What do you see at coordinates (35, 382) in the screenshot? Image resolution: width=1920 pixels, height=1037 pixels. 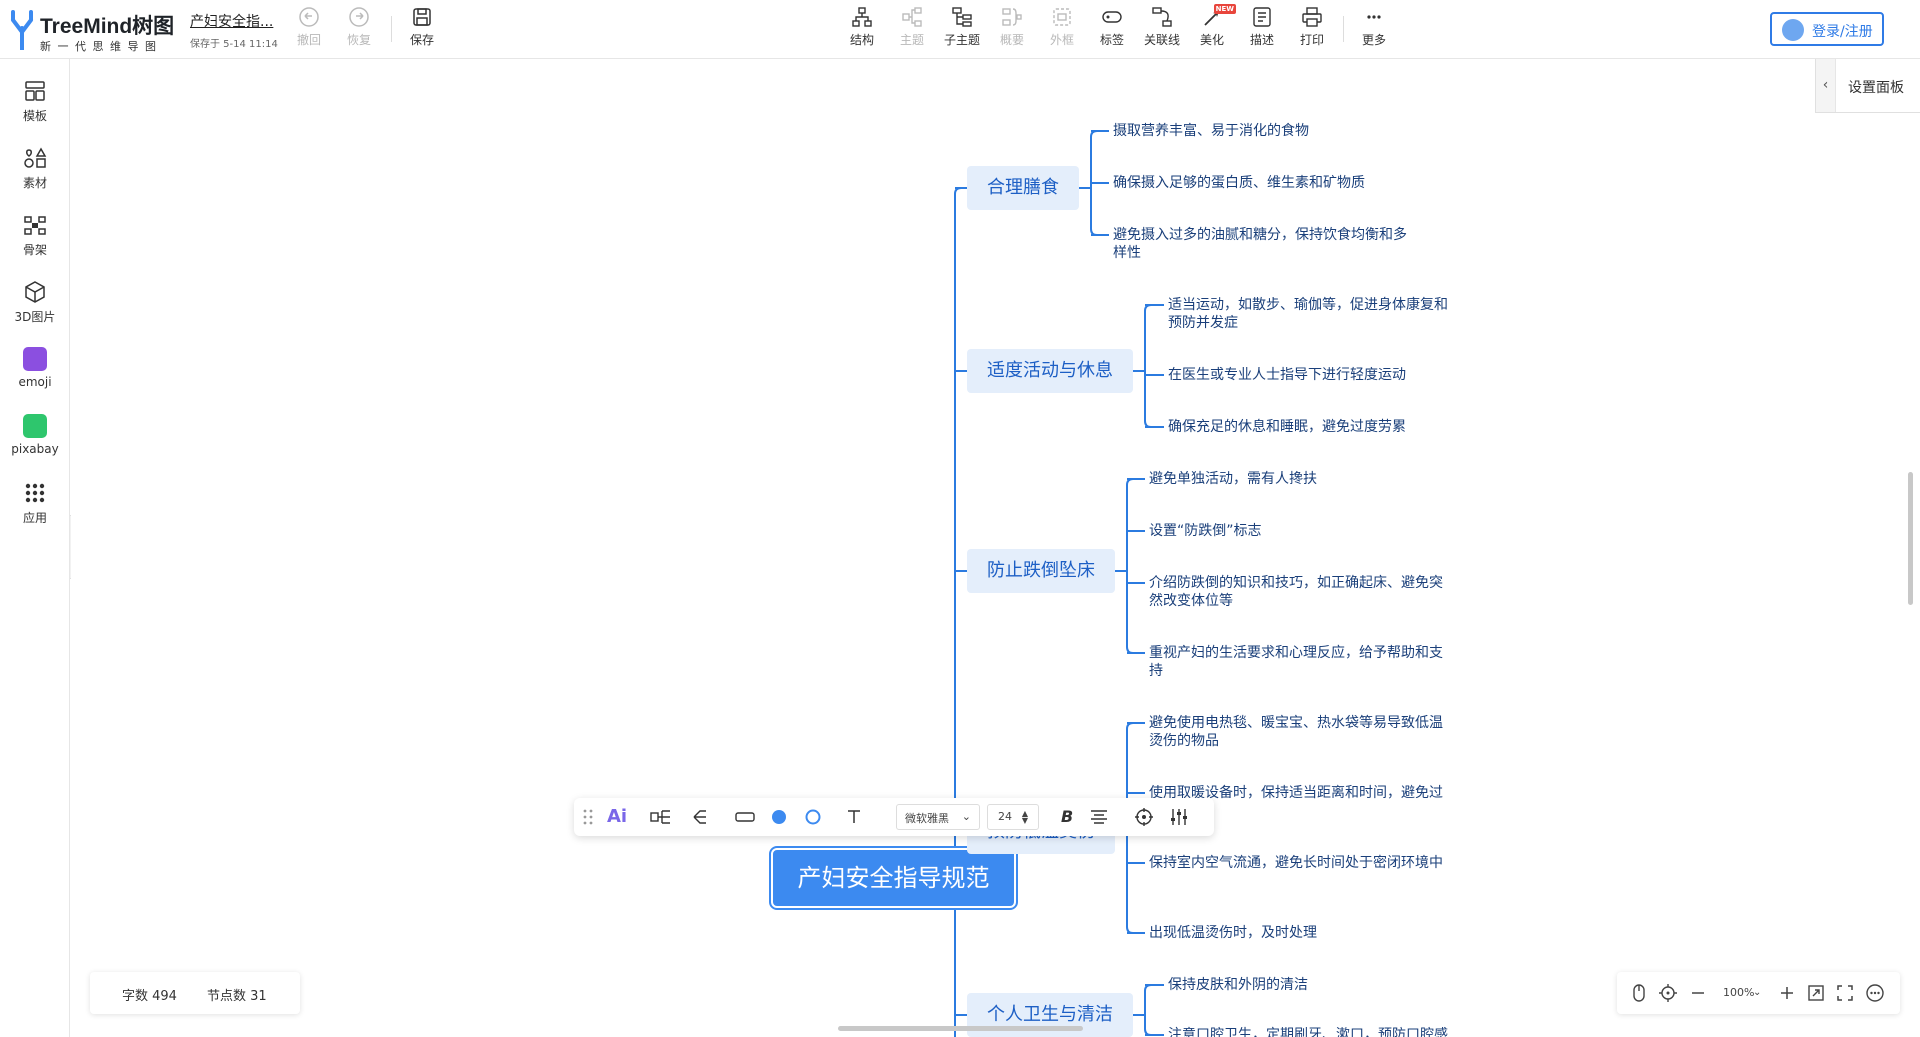 I see `sidebar-item-label: emoji` at bounding box center [35, 382].